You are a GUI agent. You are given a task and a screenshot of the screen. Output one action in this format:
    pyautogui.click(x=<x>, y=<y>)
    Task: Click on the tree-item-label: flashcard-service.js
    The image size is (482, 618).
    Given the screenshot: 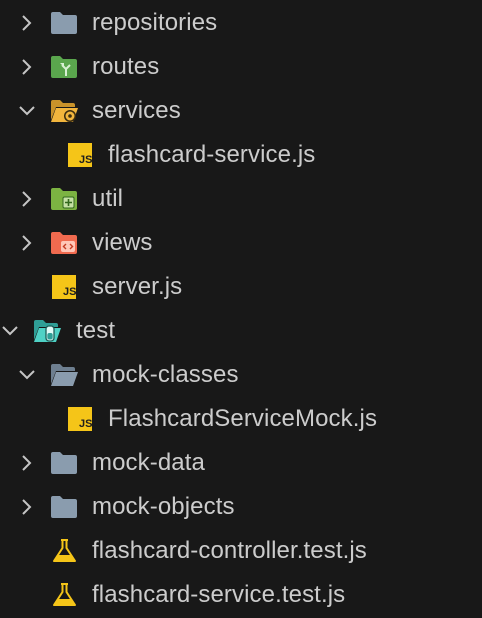 What is the action you would take?
    pyautogui.click(x=212, y=154)
    